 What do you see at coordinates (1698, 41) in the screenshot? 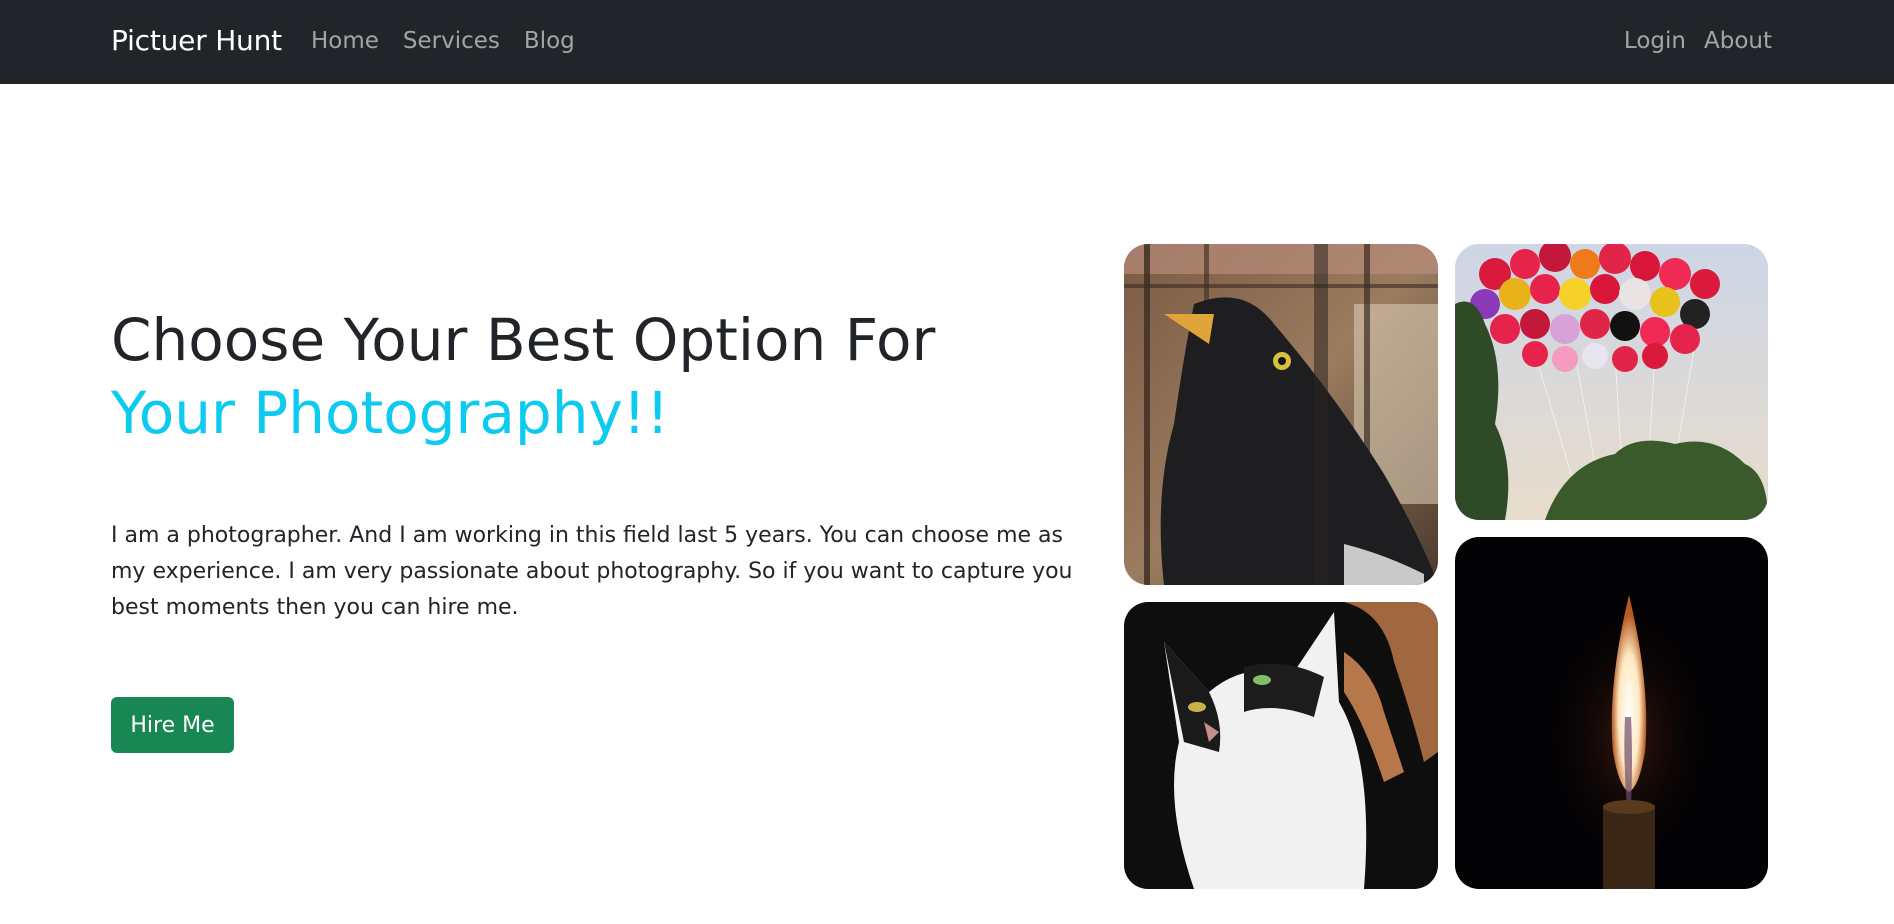
I see `nav-right: Login About` at bounding box center [1698, 41].